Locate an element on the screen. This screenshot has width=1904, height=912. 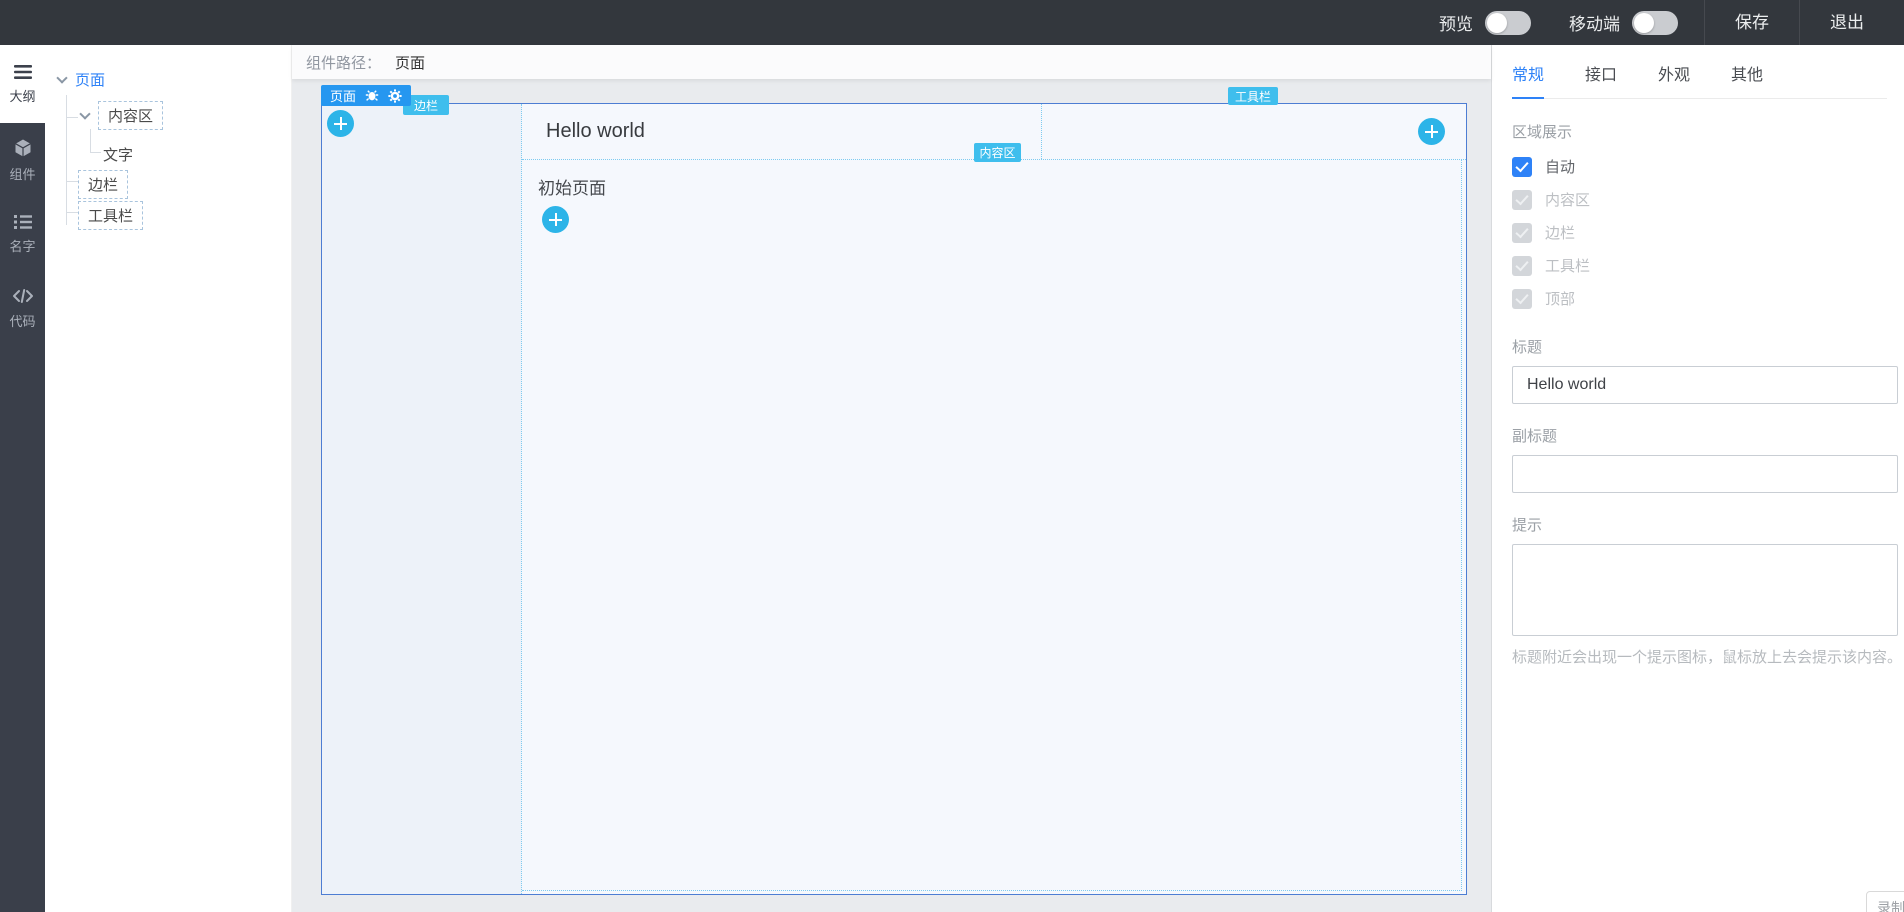
add-component-button-content is located at coordinates (555, 219).